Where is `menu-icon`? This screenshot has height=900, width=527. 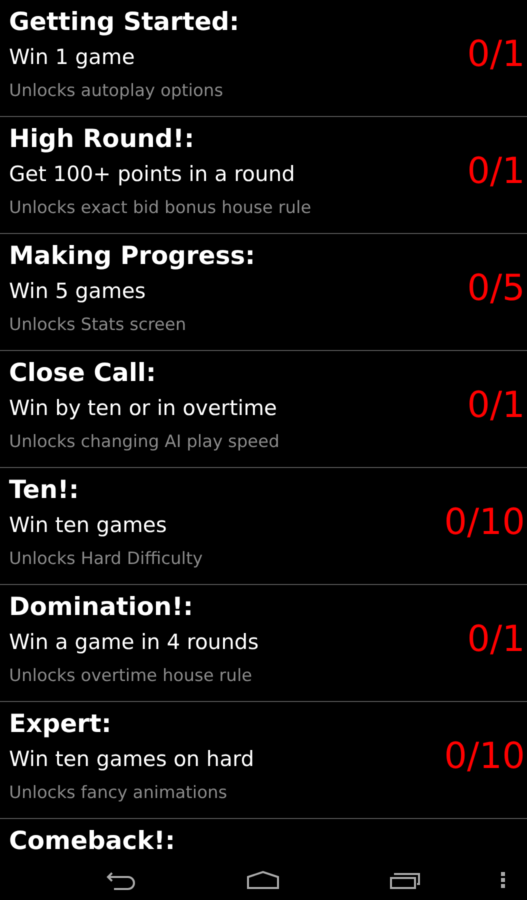
menu-icon is located at coordinates (503, 880).